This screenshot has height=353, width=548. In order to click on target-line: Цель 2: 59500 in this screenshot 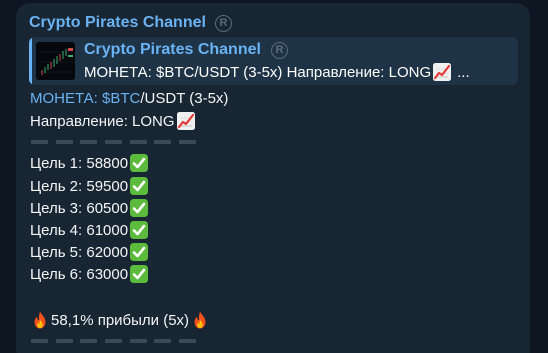, I will do `click(89, 186)`.